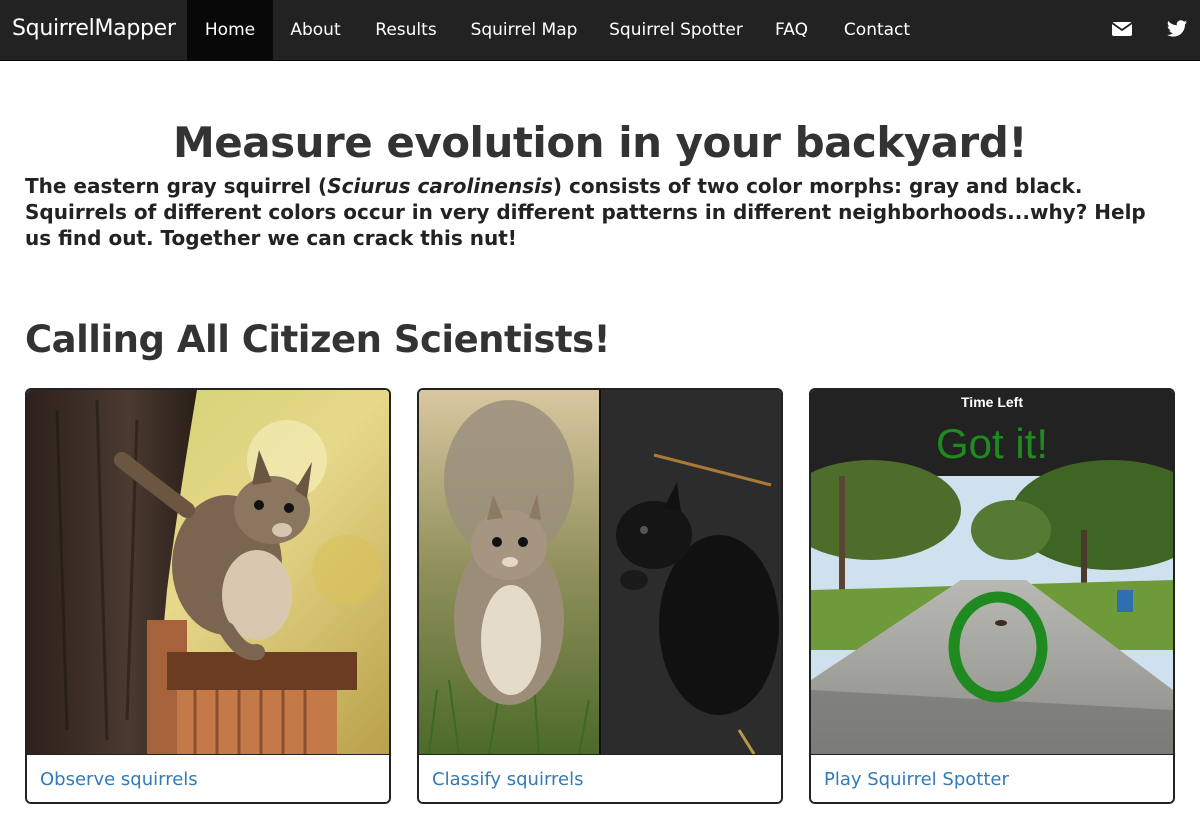 The image size is (1200, 814). Describe the element at coordinates (992, 572) in the screenshot. I see `squirrel-spotter-game-screenshot: Time Left Got it!` at that location.